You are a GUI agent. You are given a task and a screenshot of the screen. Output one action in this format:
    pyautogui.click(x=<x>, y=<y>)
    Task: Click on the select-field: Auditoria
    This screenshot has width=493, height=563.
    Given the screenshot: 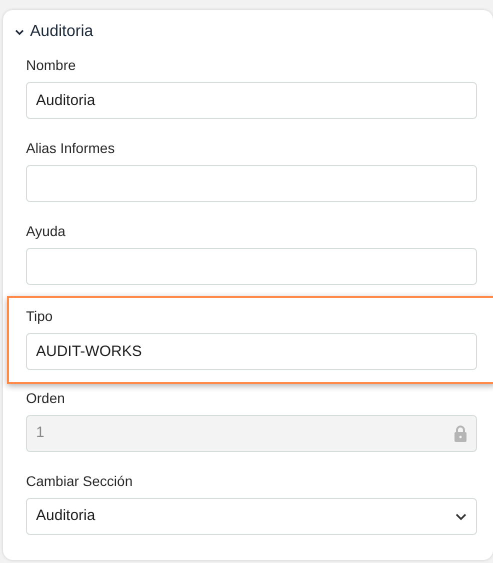 What is the action you would take?
    pyautogui.click(x=251, y=516)
    